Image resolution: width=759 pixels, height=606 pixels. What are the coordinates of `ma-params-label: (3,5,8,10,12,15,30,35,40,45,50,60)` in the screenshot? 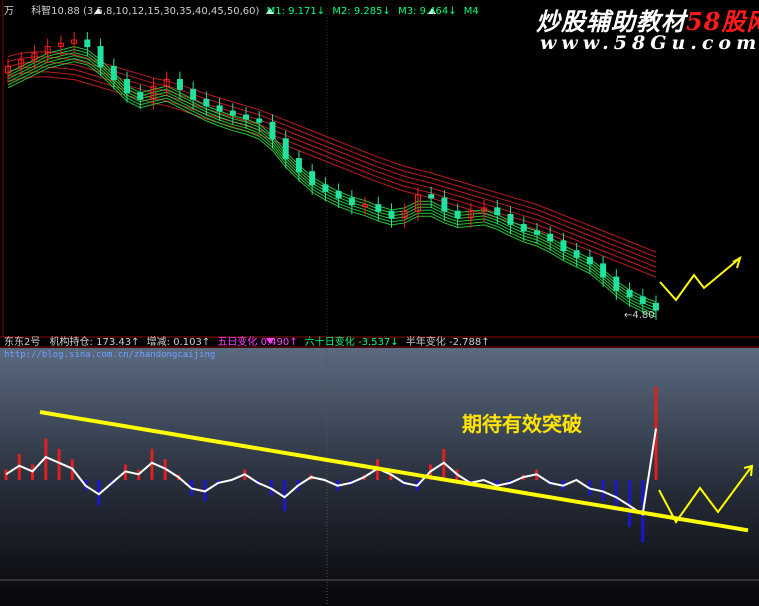 It's located at (171, 11).